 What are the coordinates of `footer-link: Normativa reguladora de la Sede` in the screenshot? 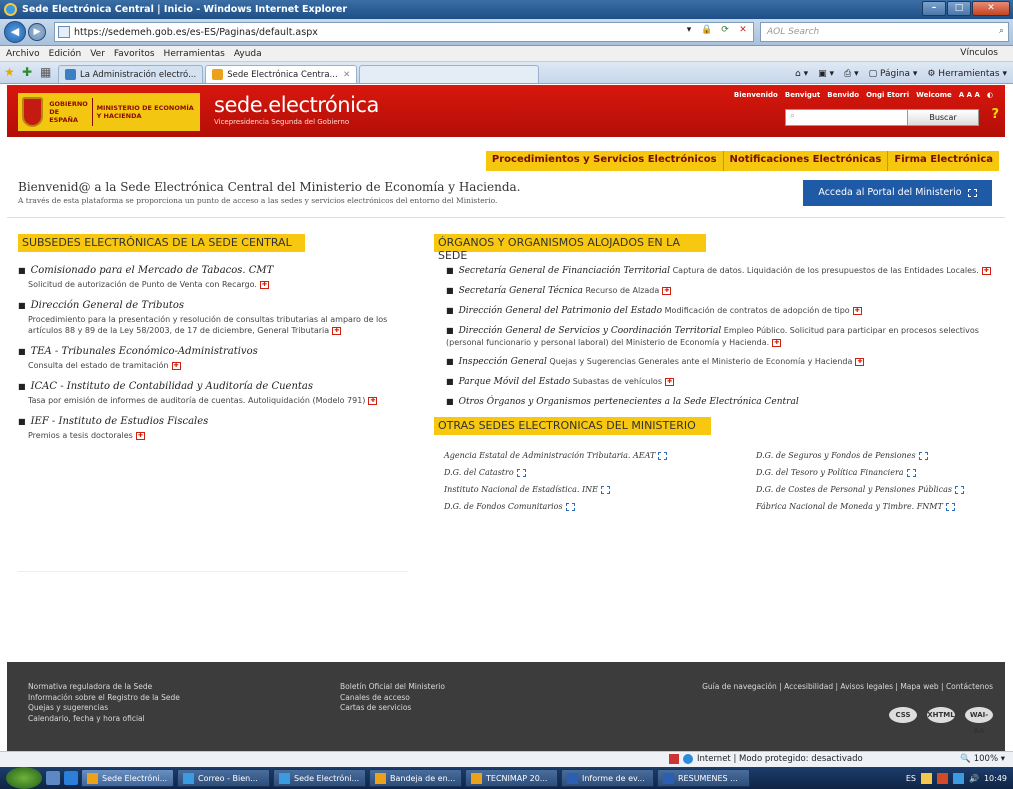 It's located at (104, 687).